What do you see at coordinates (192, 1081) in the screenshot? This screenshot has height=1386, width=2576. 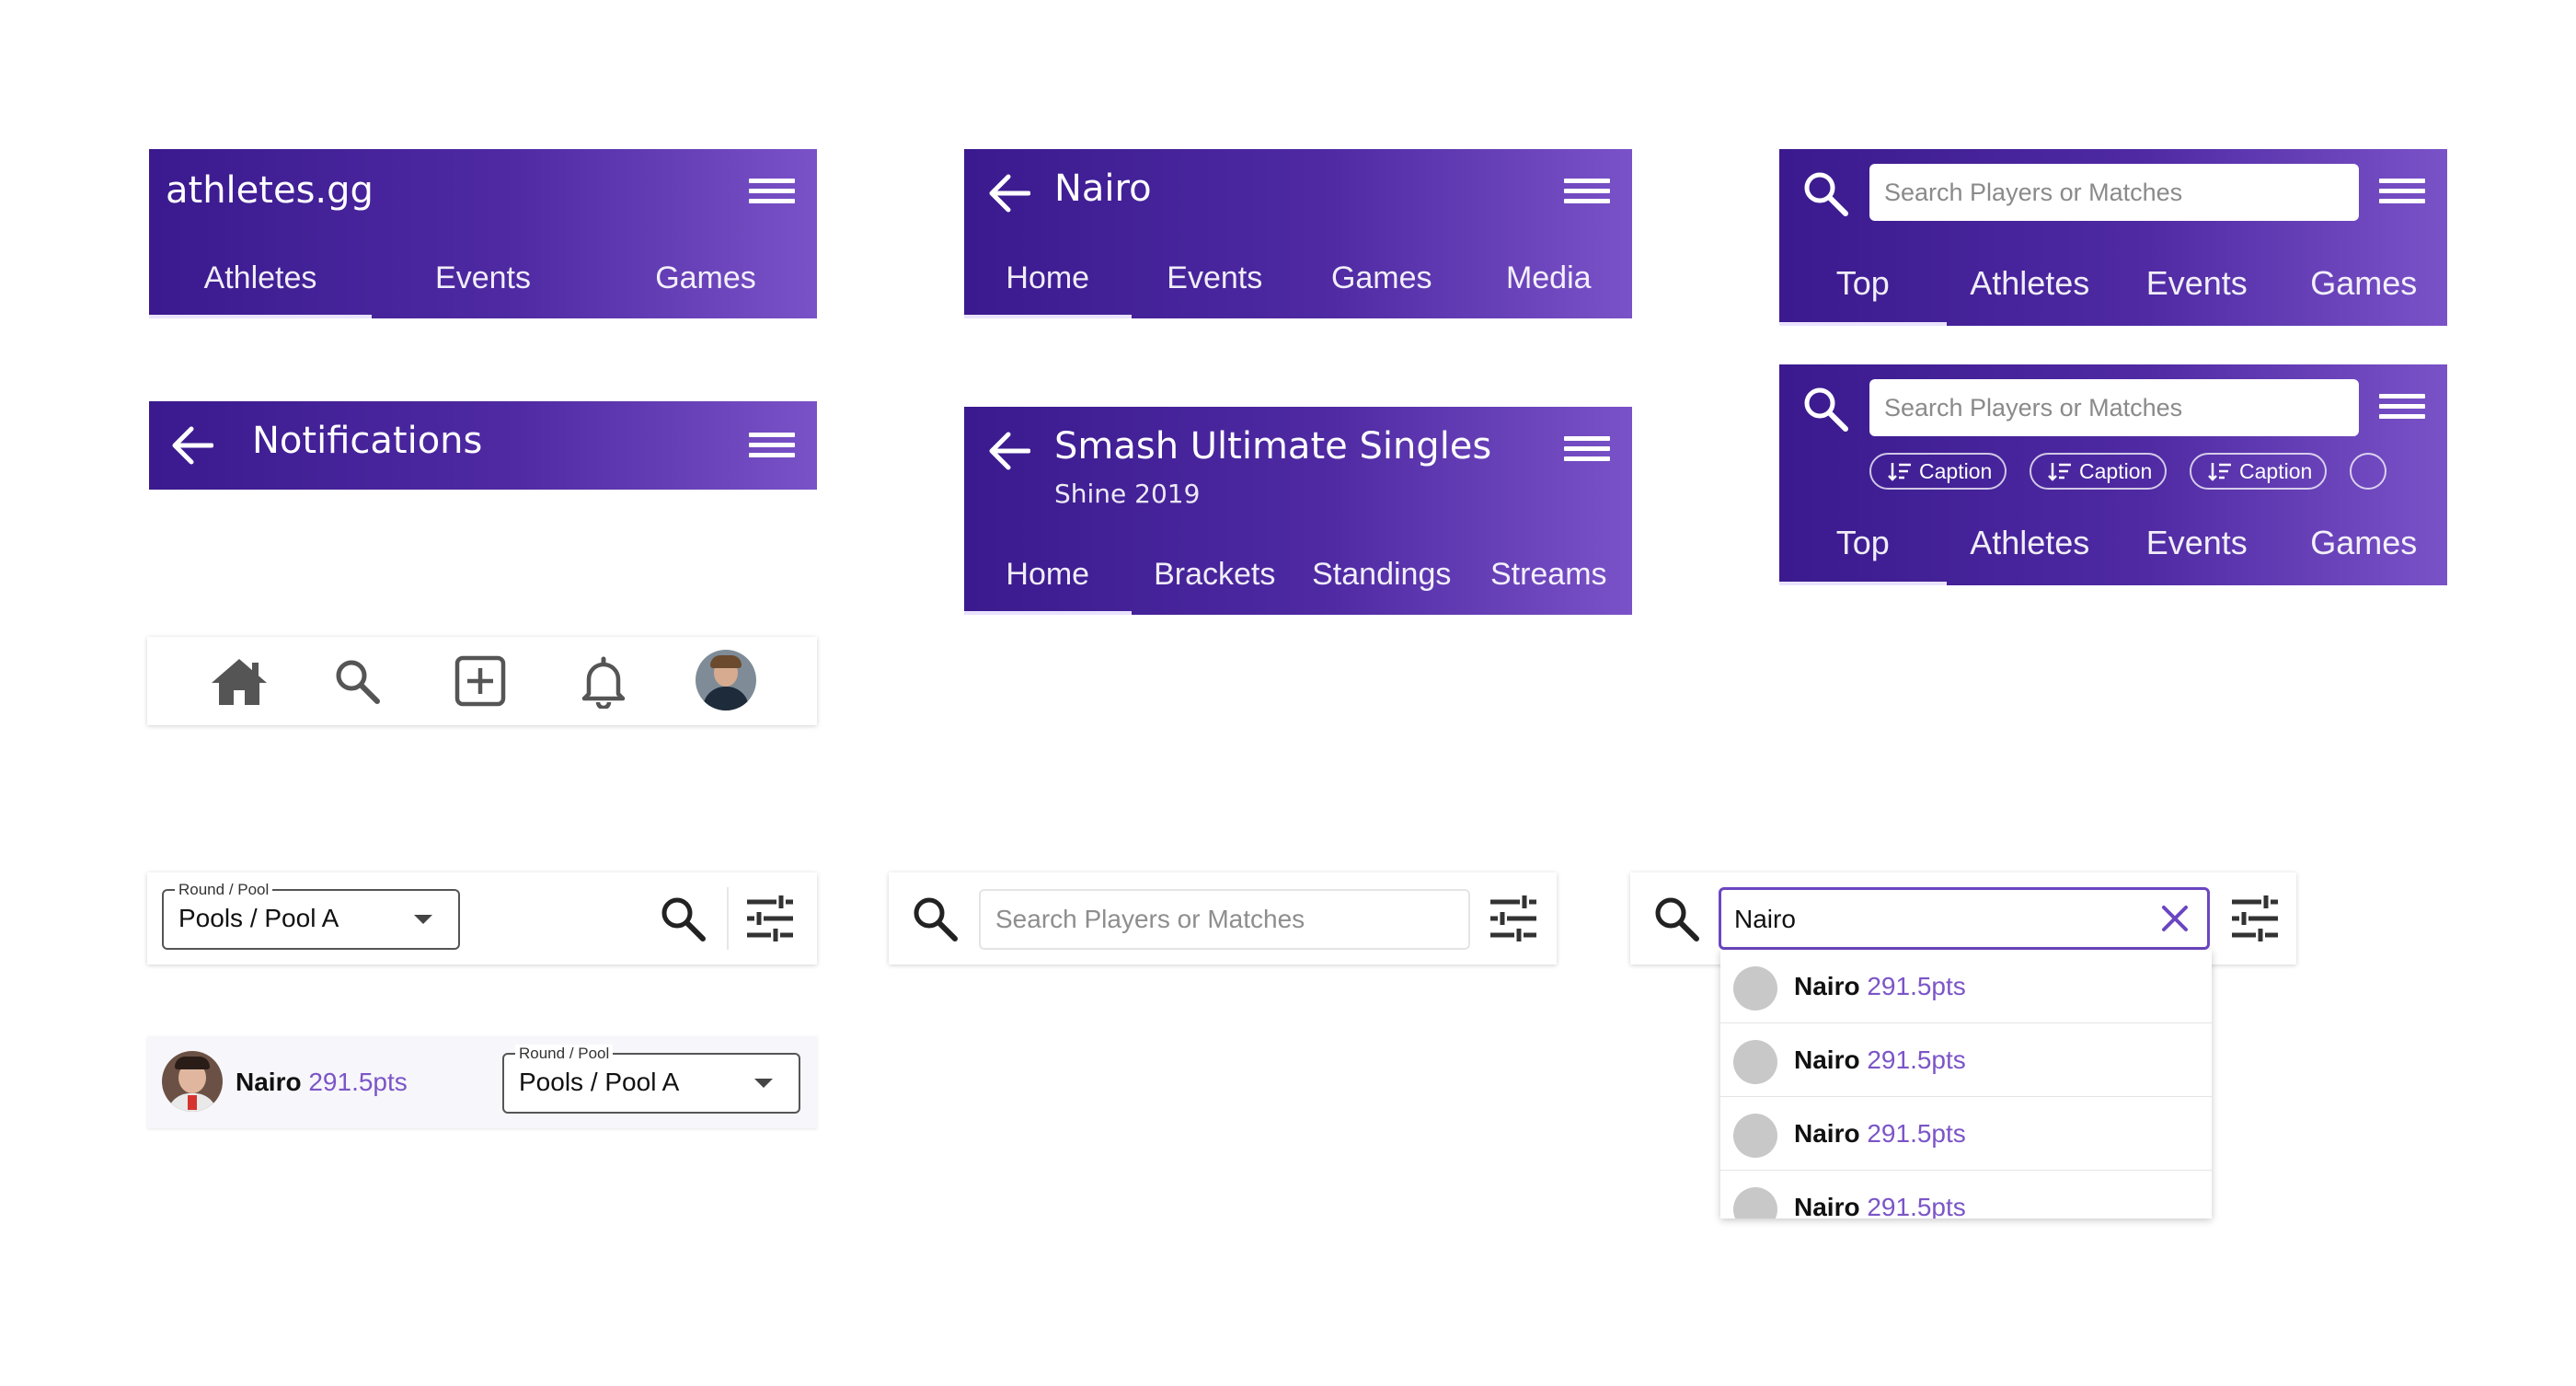 I see `player-avatar` at bounding box center [192, 1081].